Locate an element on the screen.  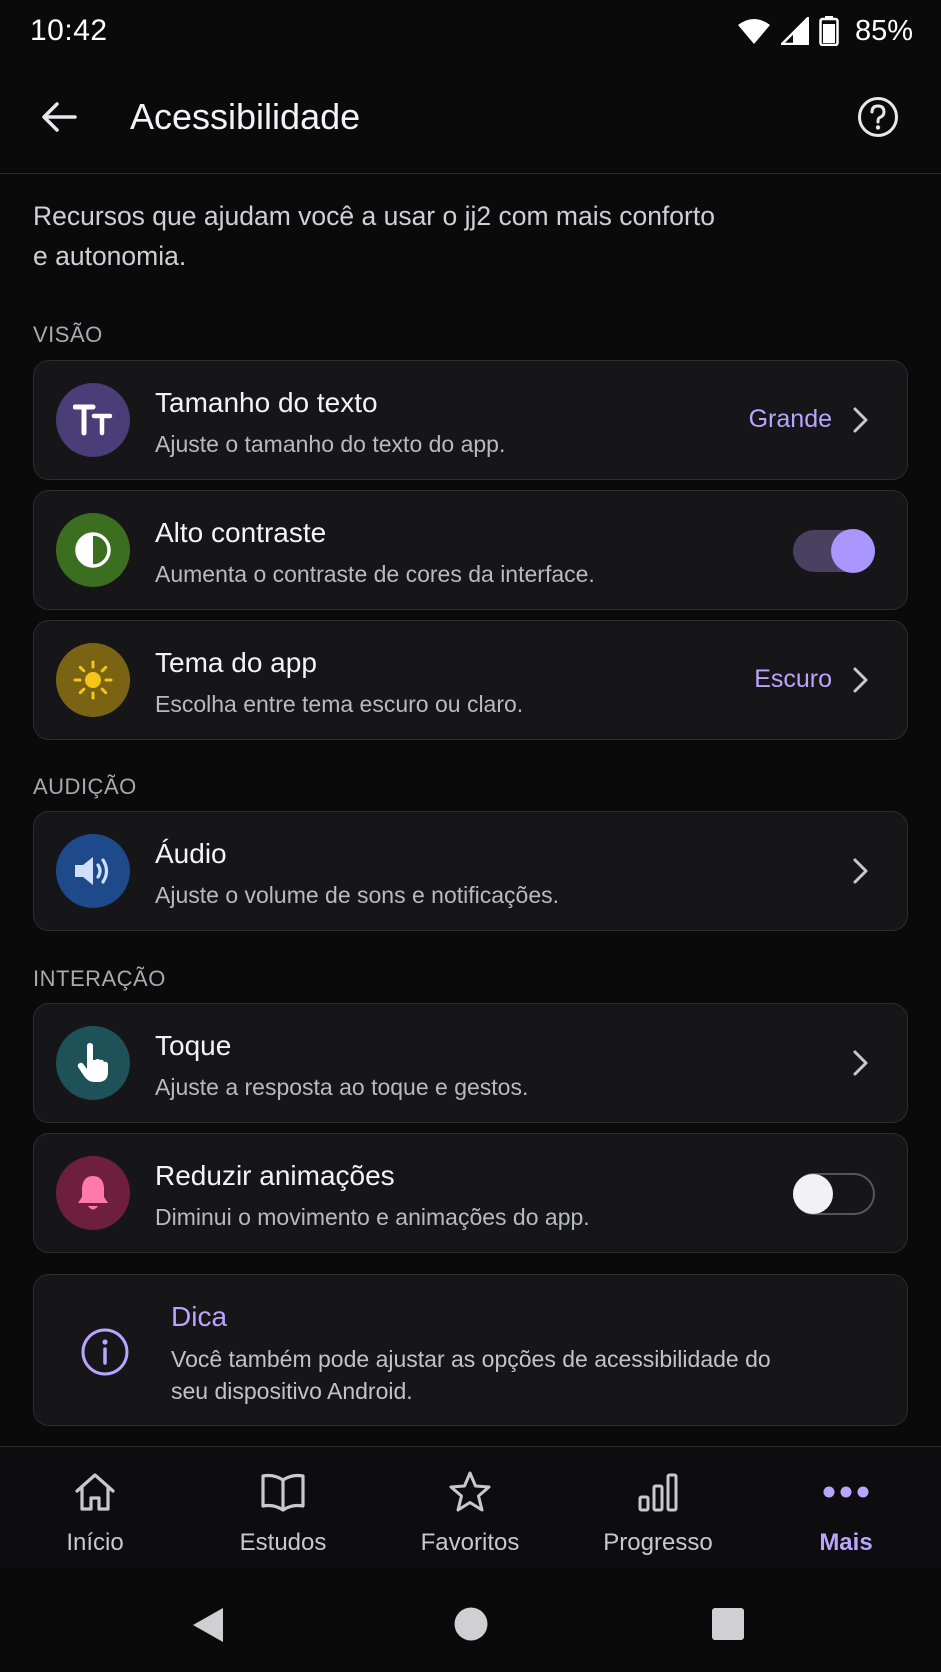
info-icon is located at coordinates (105, 1352).